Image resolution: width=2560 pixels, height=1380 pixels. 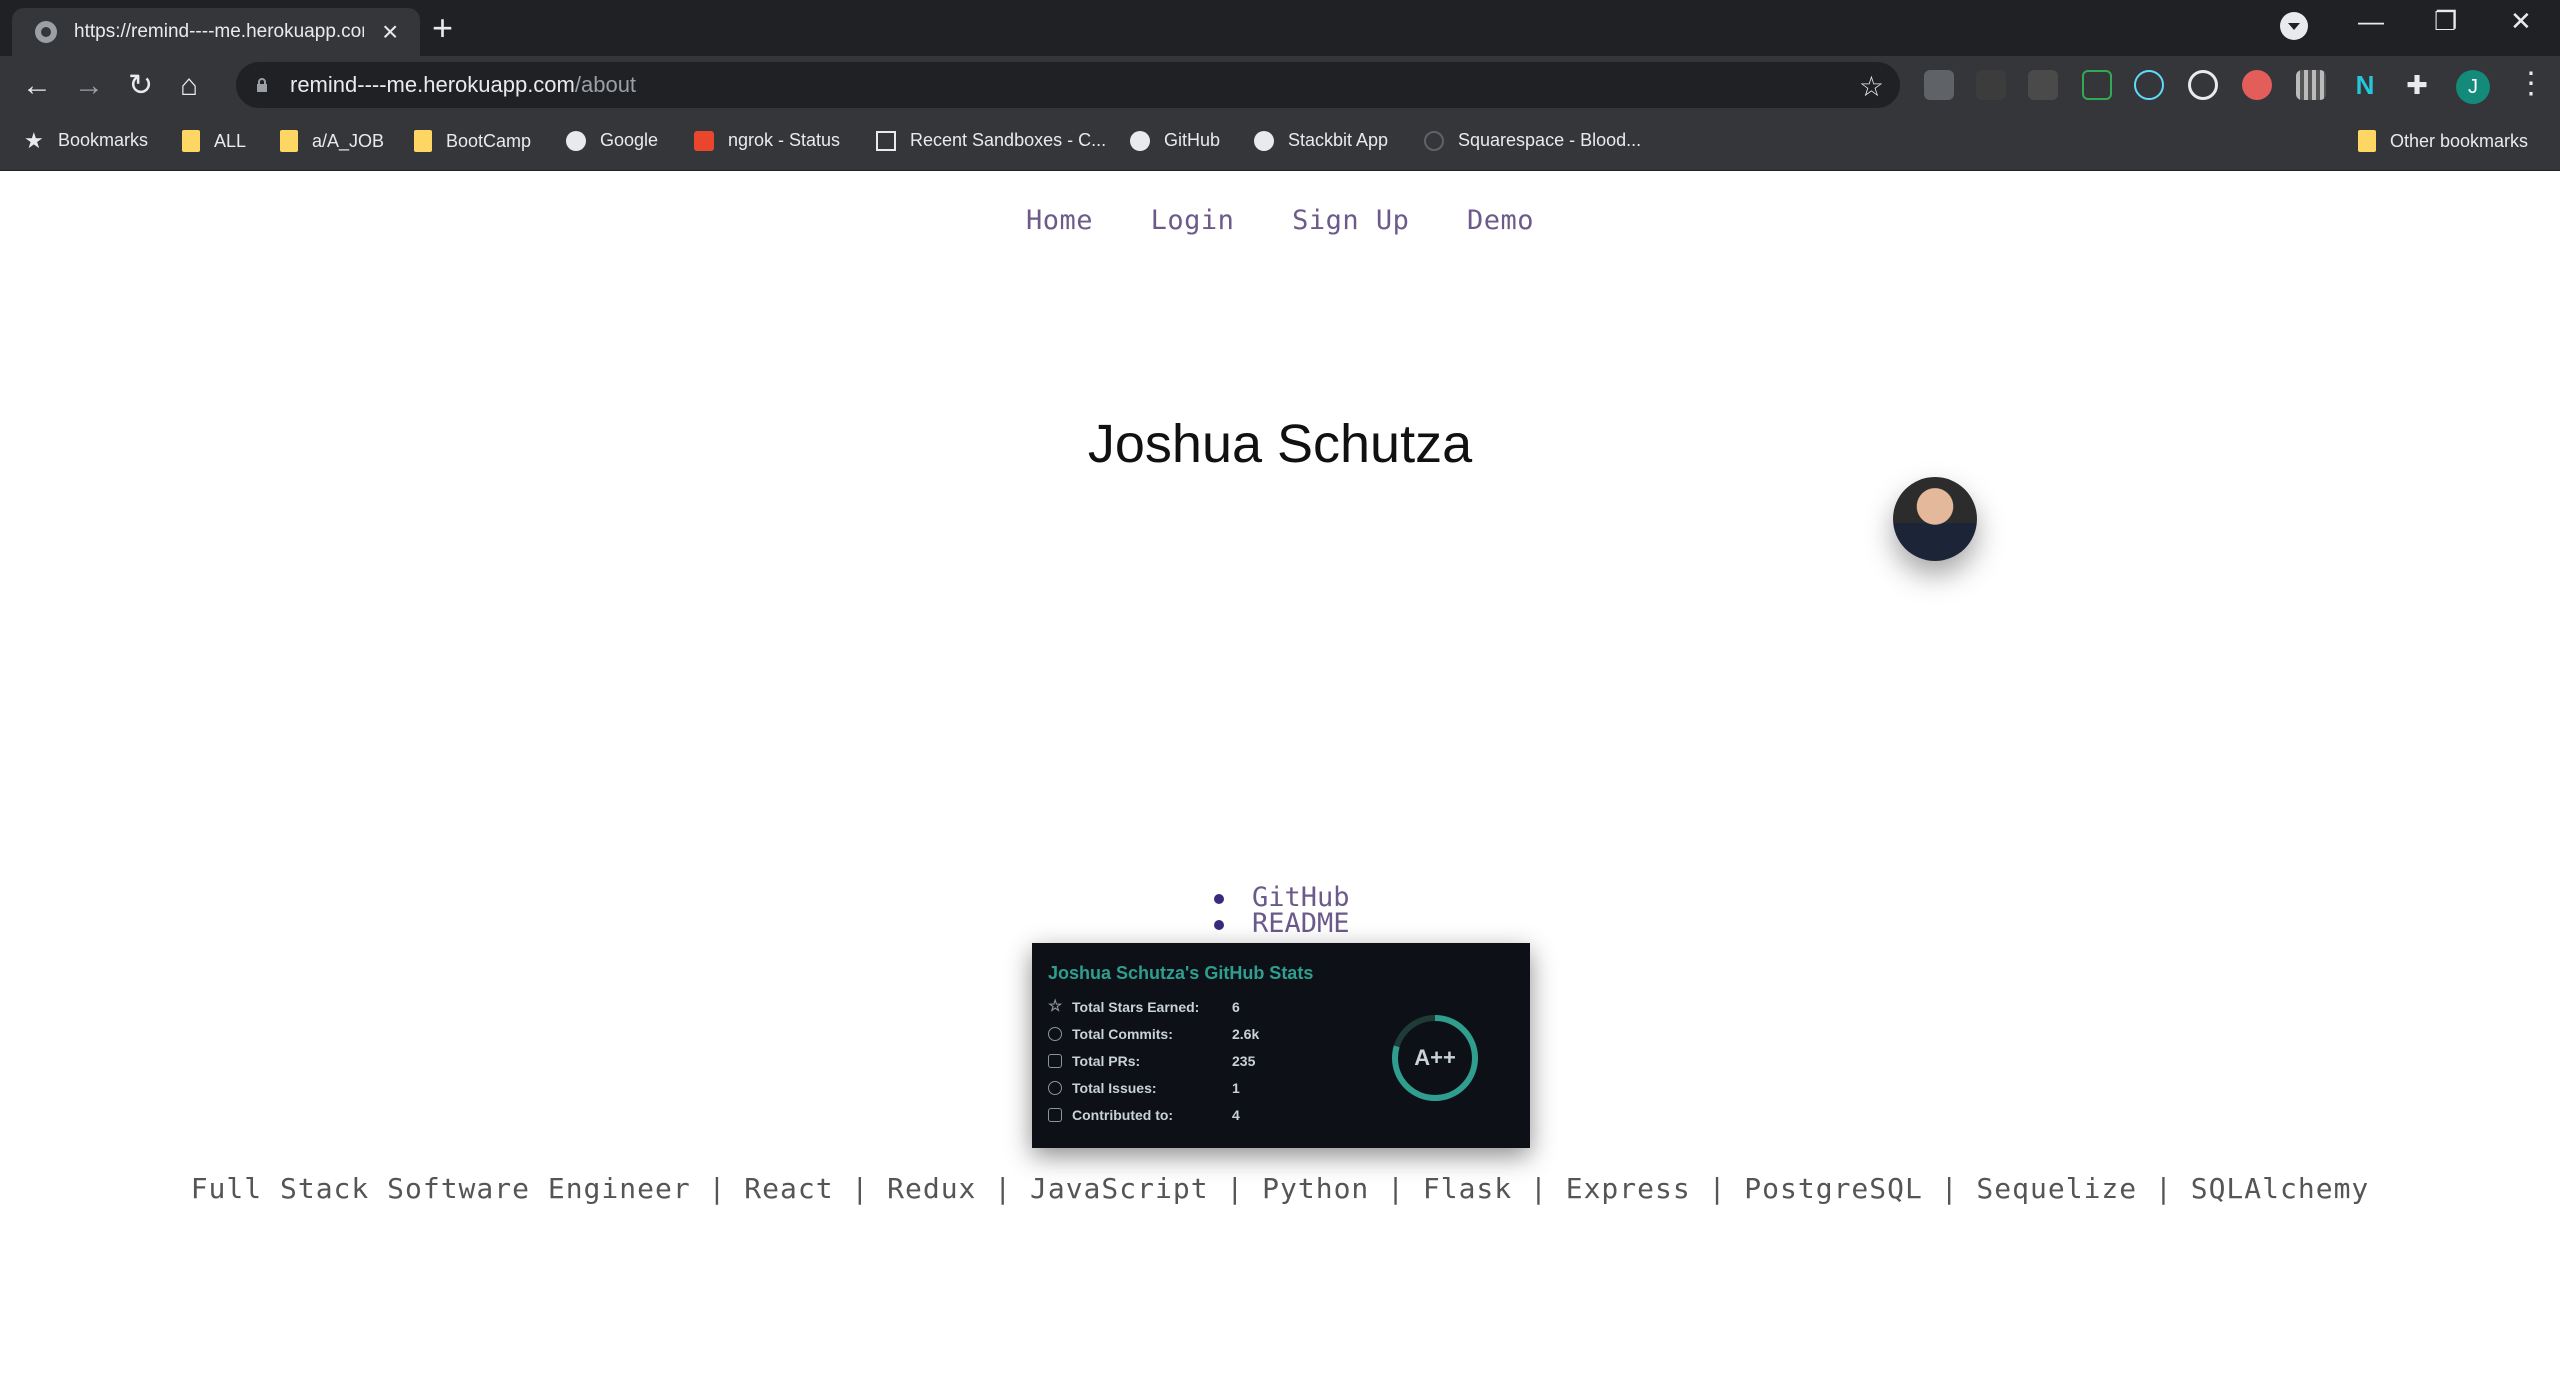 What do you see at coordinates (767, 140) in the screenshot?
I see `bookmark-item: ngrok - Status` at bounding box center [767, 140].